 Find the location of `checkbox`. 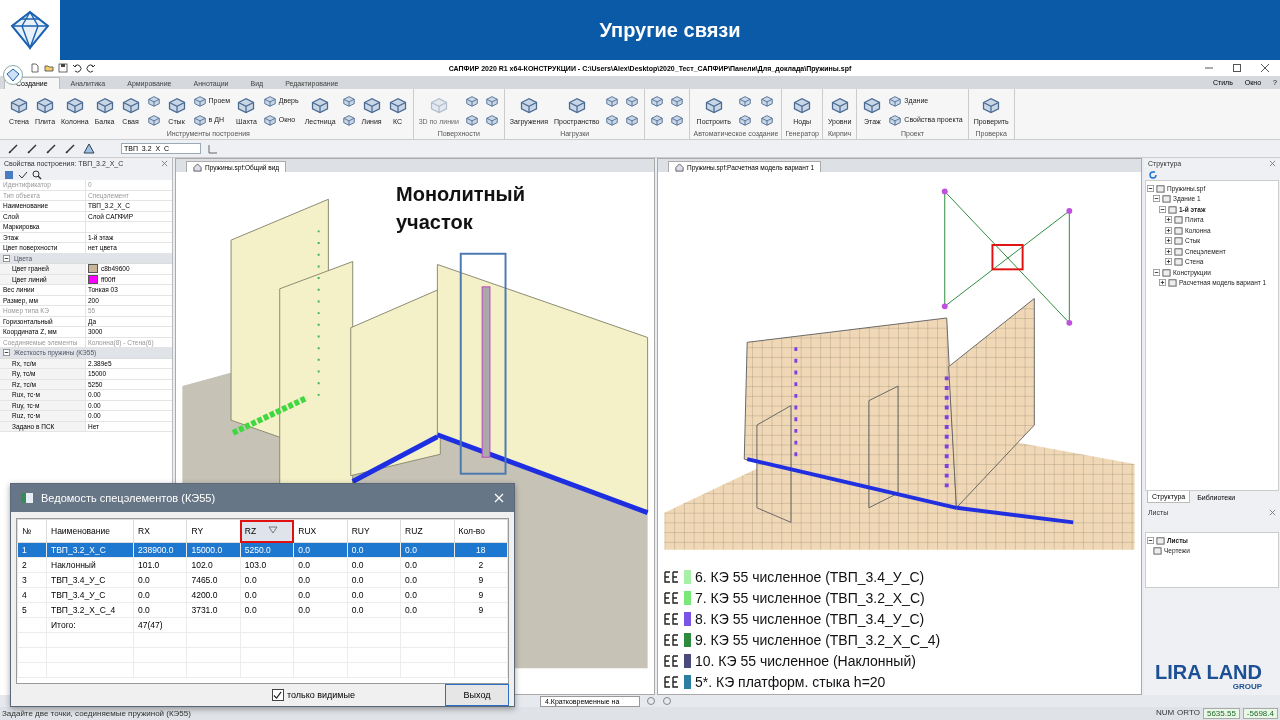

checkbox is located at coordinates (277, 695).